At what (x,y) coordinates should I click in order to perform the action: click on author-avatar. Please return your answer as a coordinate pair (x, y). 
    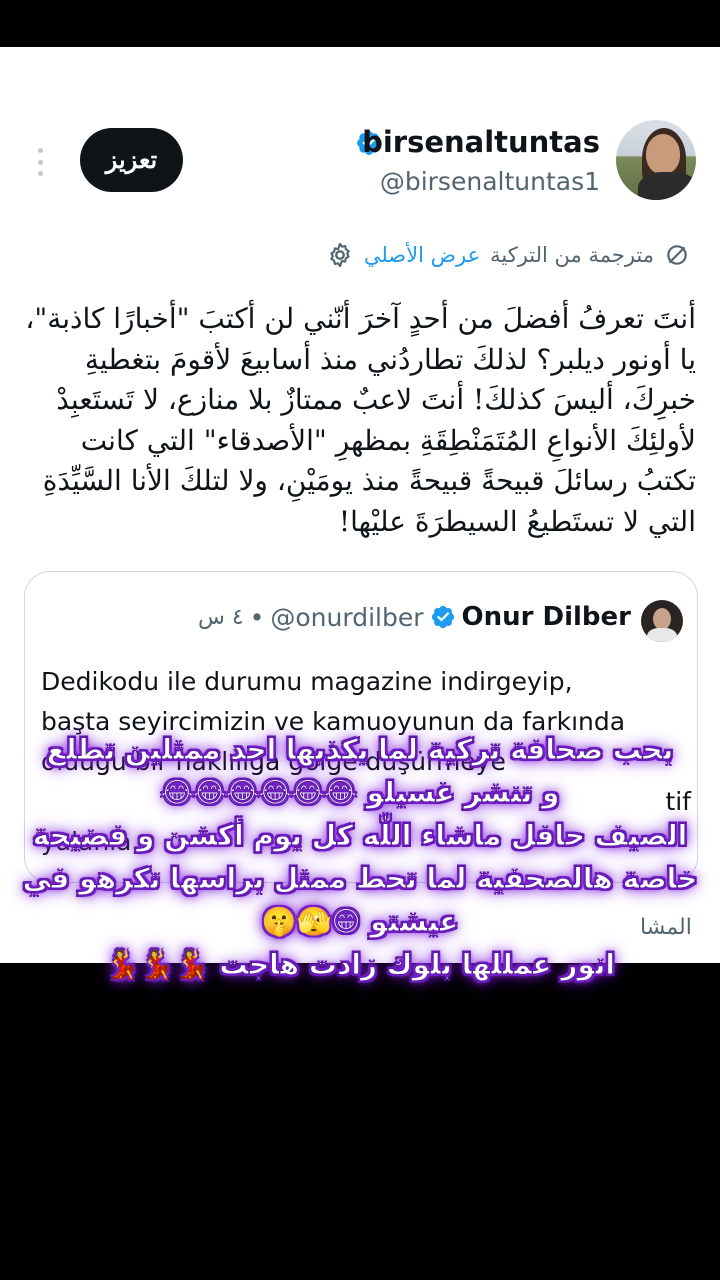
    Looking at the image, I should click on (656, 160).